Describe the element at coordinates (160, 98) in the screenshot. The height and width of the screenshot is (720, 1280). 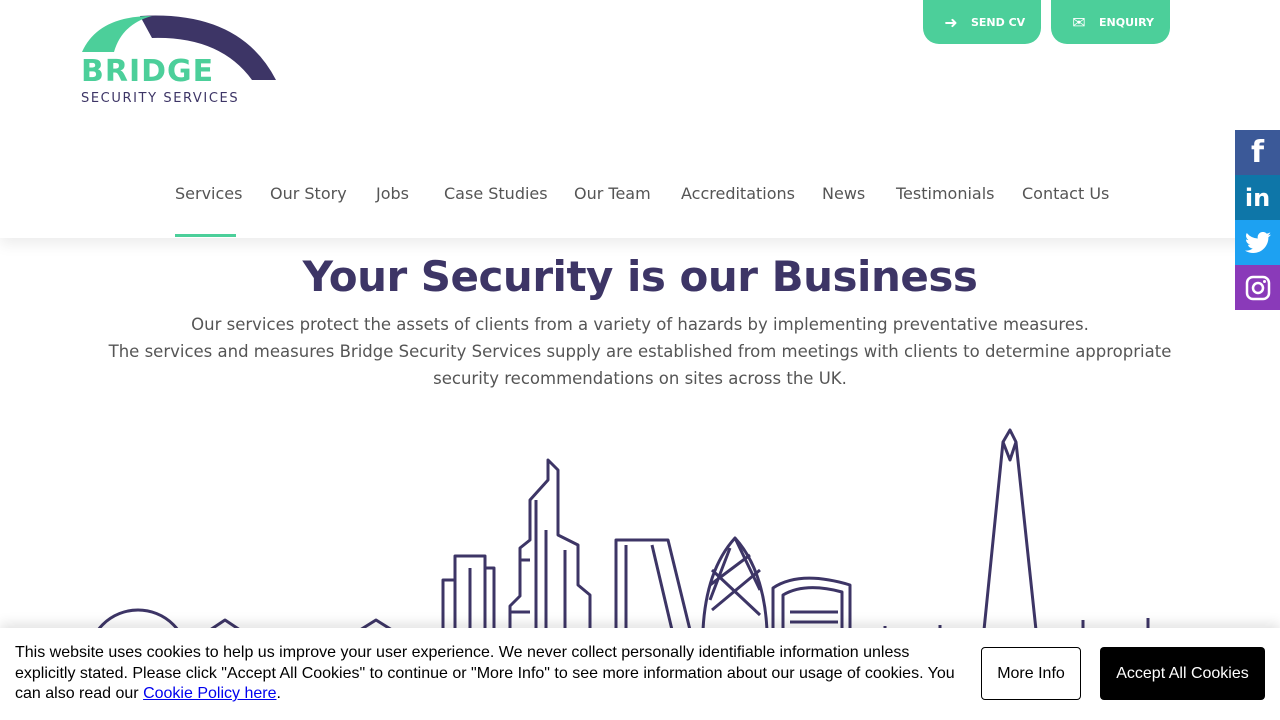
I see `logo-tagline: SECURITY SERVICES` at that location.